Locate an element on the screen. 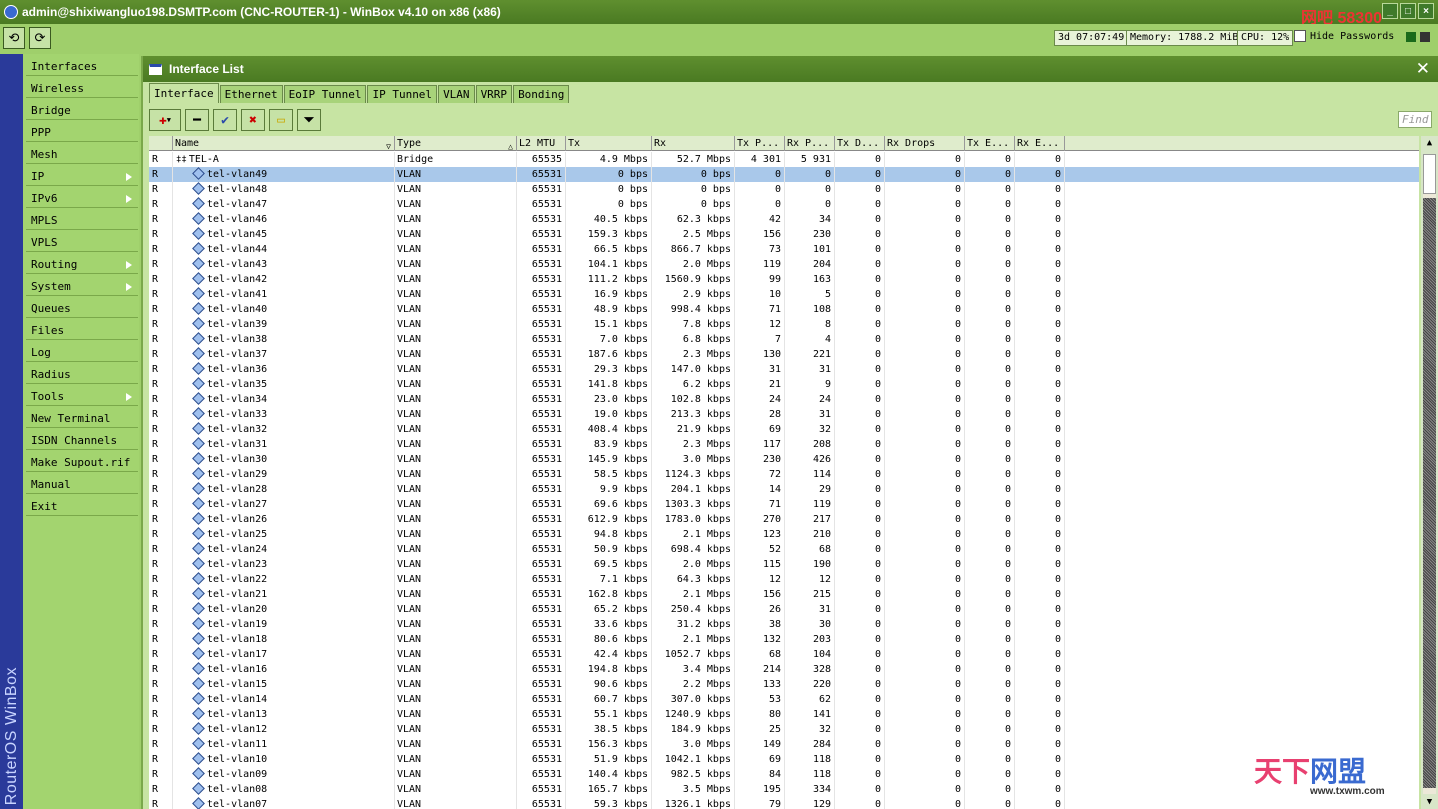 This screenshot has width=1438, height=809. column-header: Rx is located at coordinates (693, 143).